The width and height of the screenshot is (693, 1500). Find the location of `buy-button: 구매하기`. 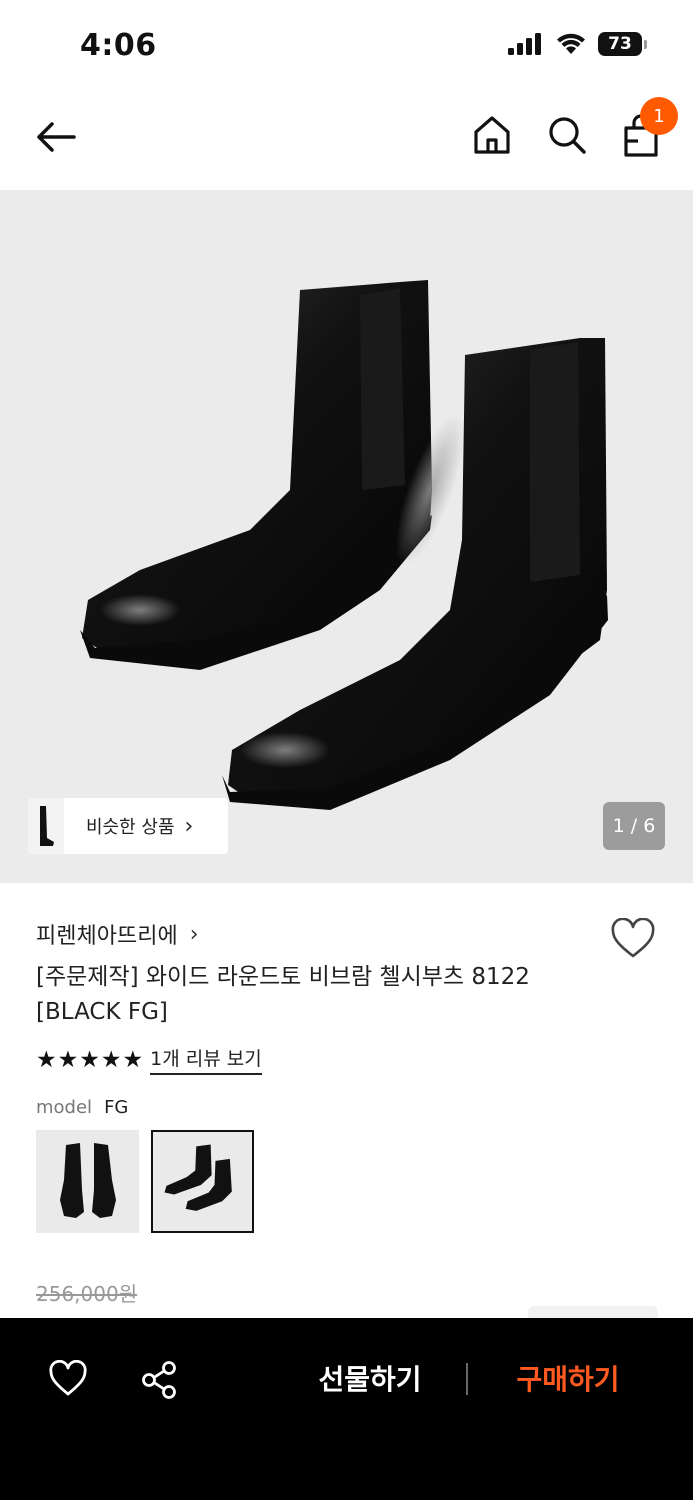

buy-button: 구매하기 is located at coordinates (568, 1378).